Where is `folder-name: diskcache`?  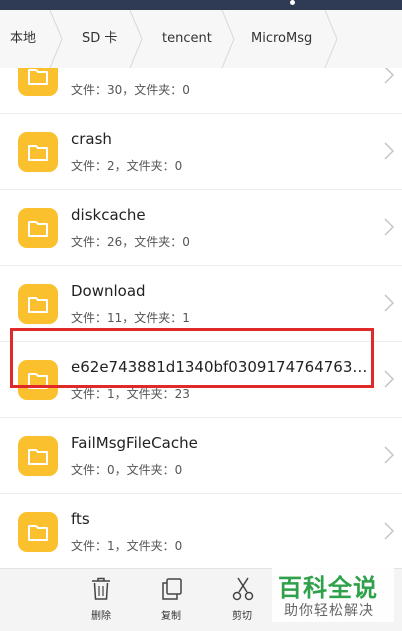 folder-name: diskcache is located at coordinates (108, 215).